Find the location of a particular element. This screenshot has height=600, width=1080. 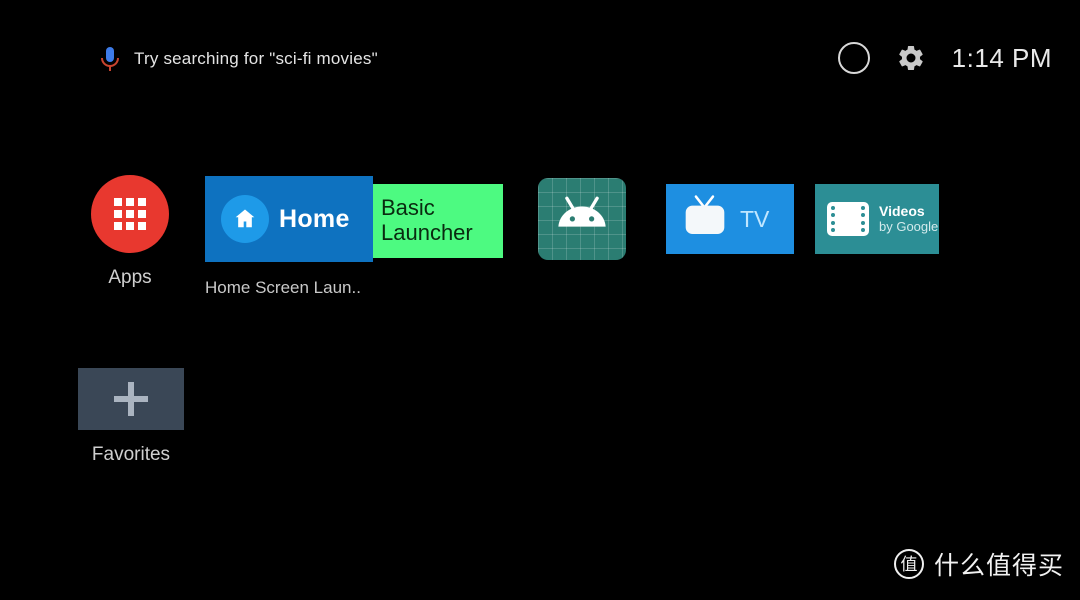

status-icons: 1:14 PM is located at coordinates (944, 58).